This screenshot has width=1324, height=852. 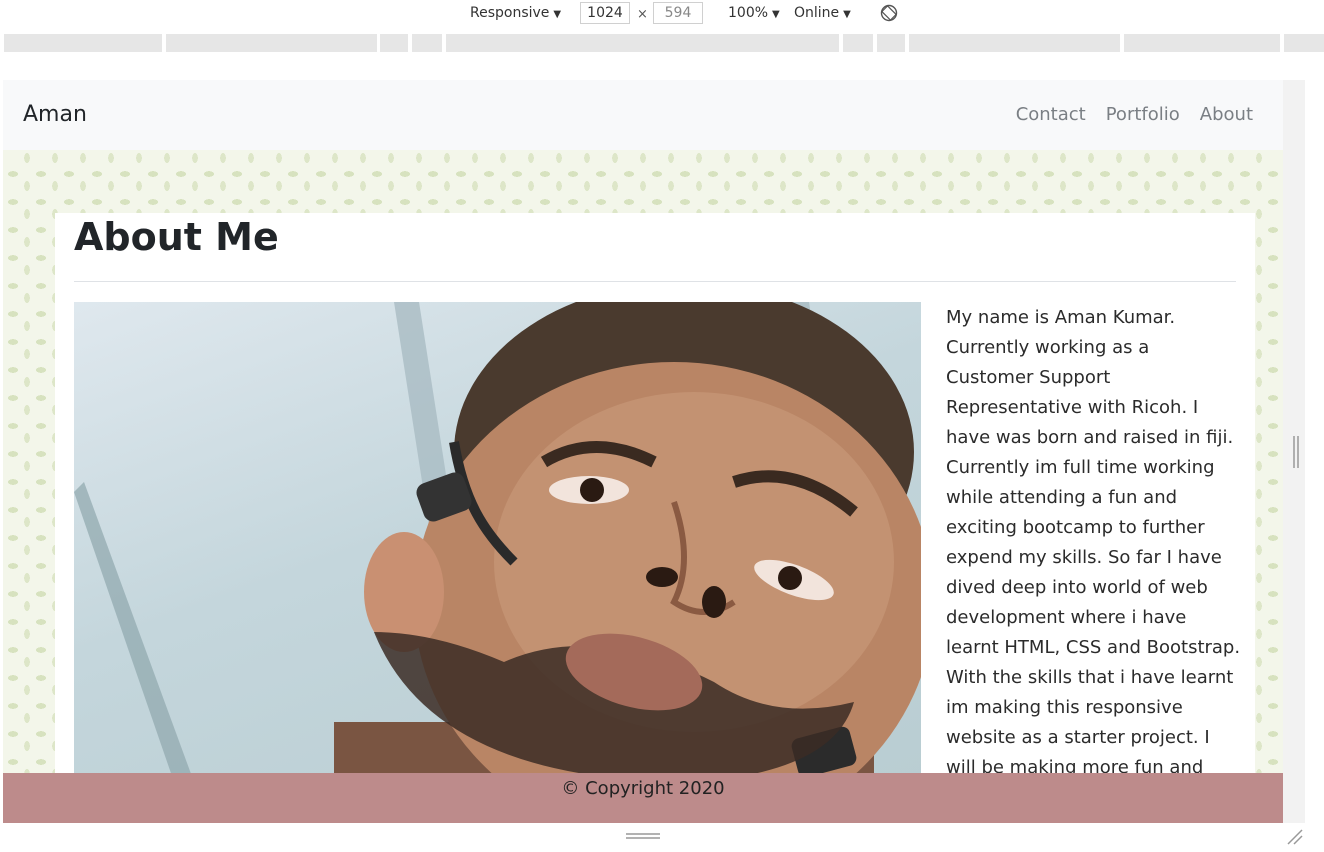 I want to click on navbar-brand: Aman, so click(x=55, y=114).